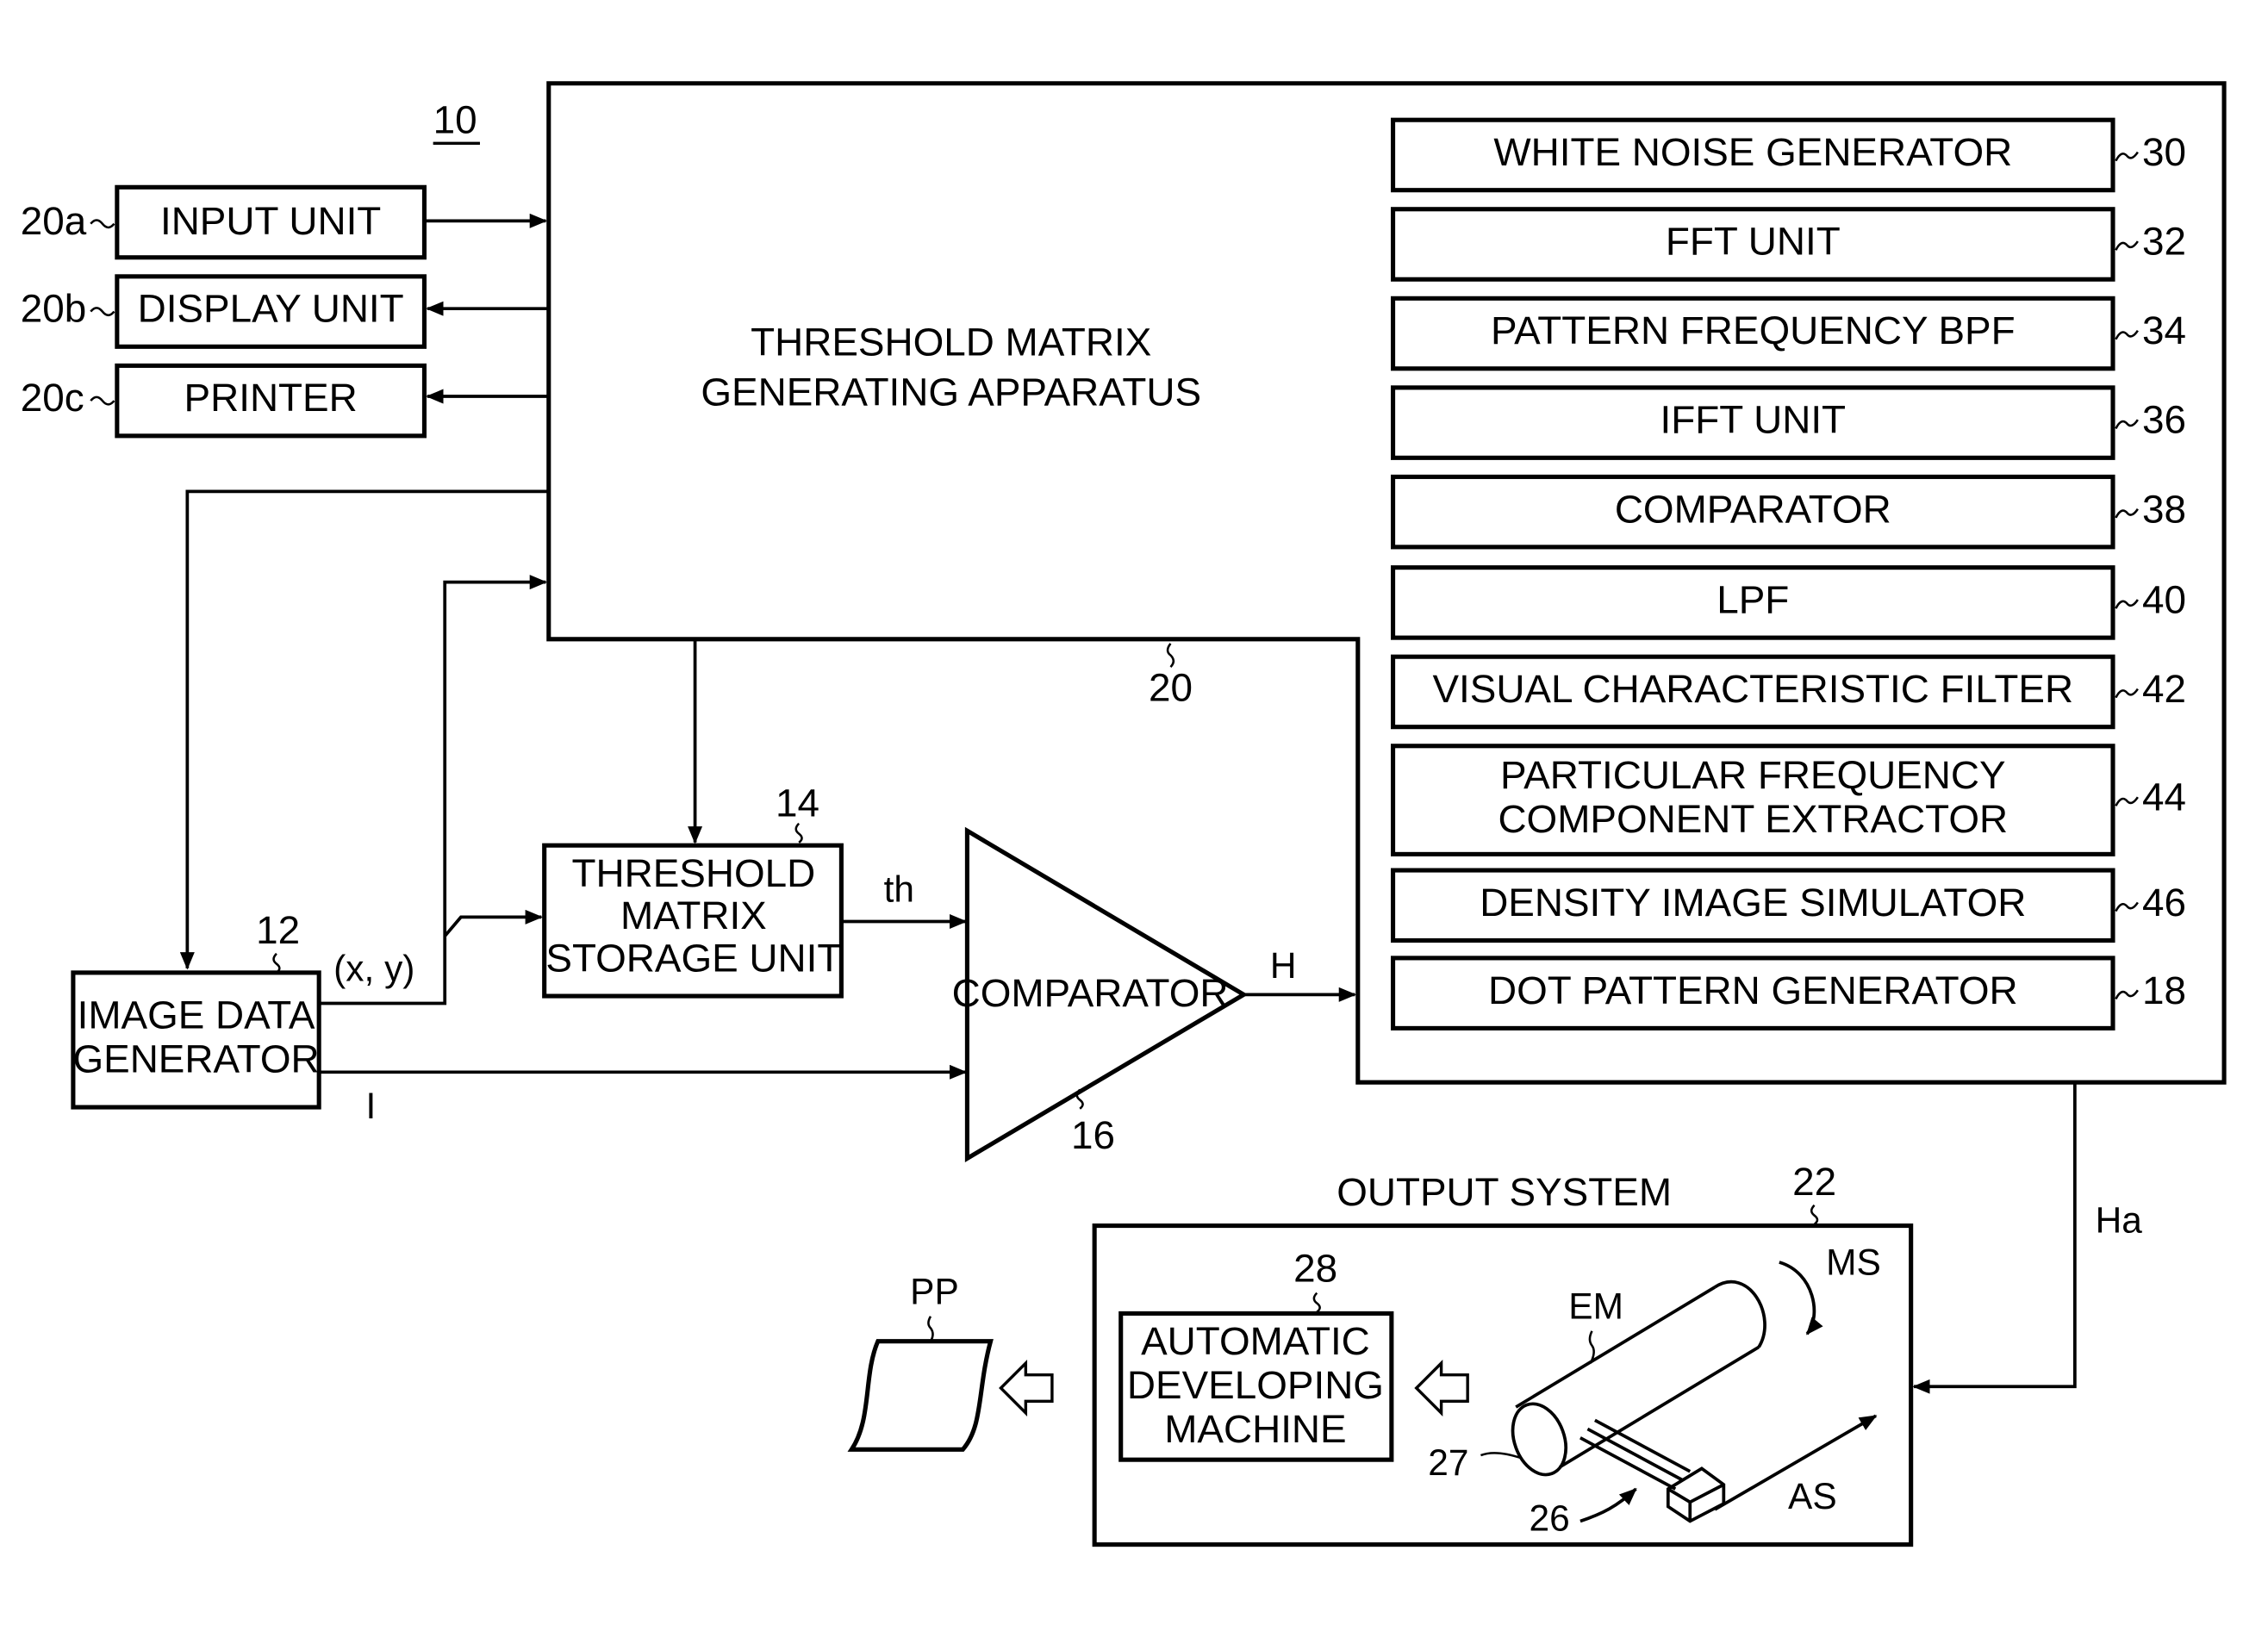 The image size is (2268, 1625). I want to click on label-drum-ref: 27, so click(1448, 1462).